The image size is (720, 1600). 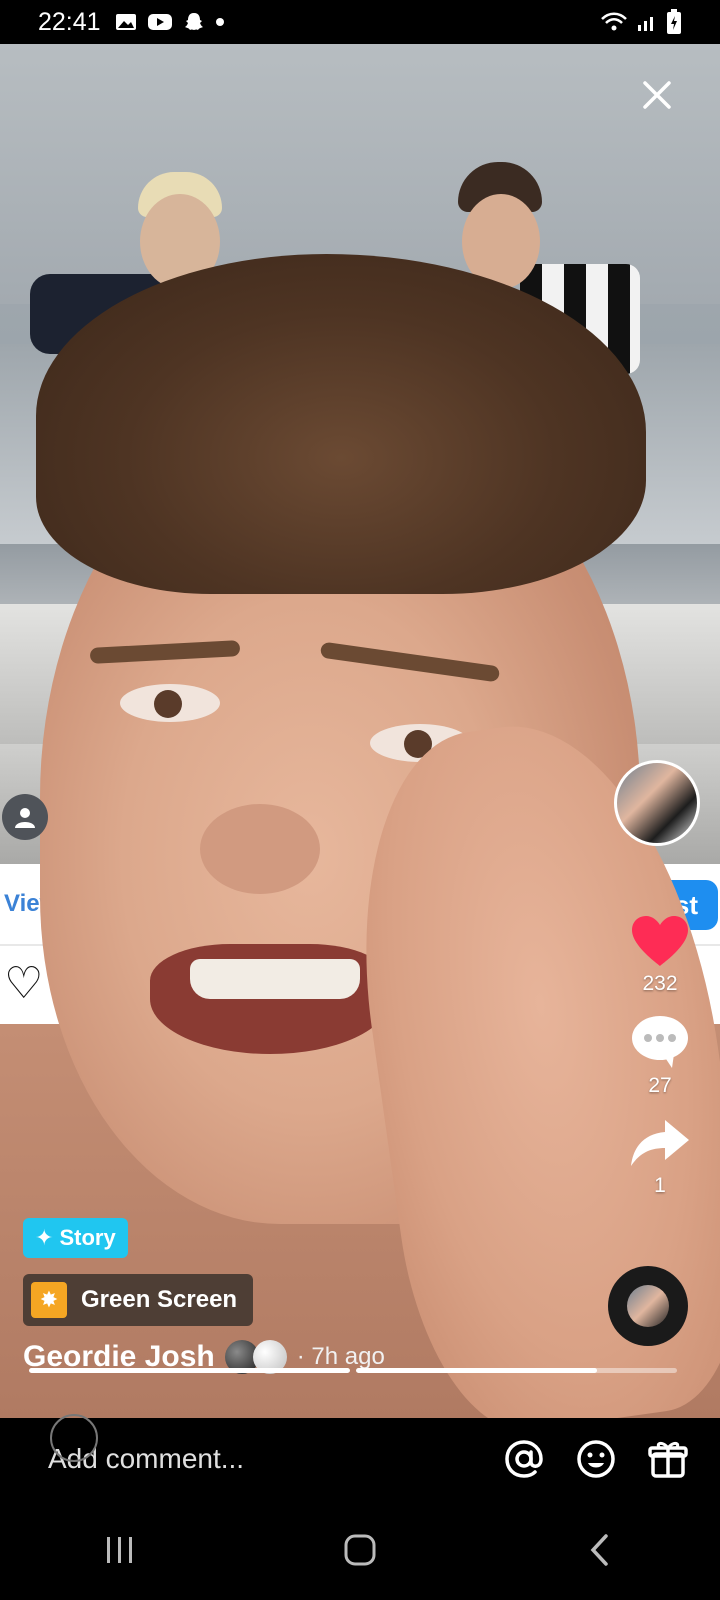 I want to click on emoji-icon, so click(x=596, y=1459).